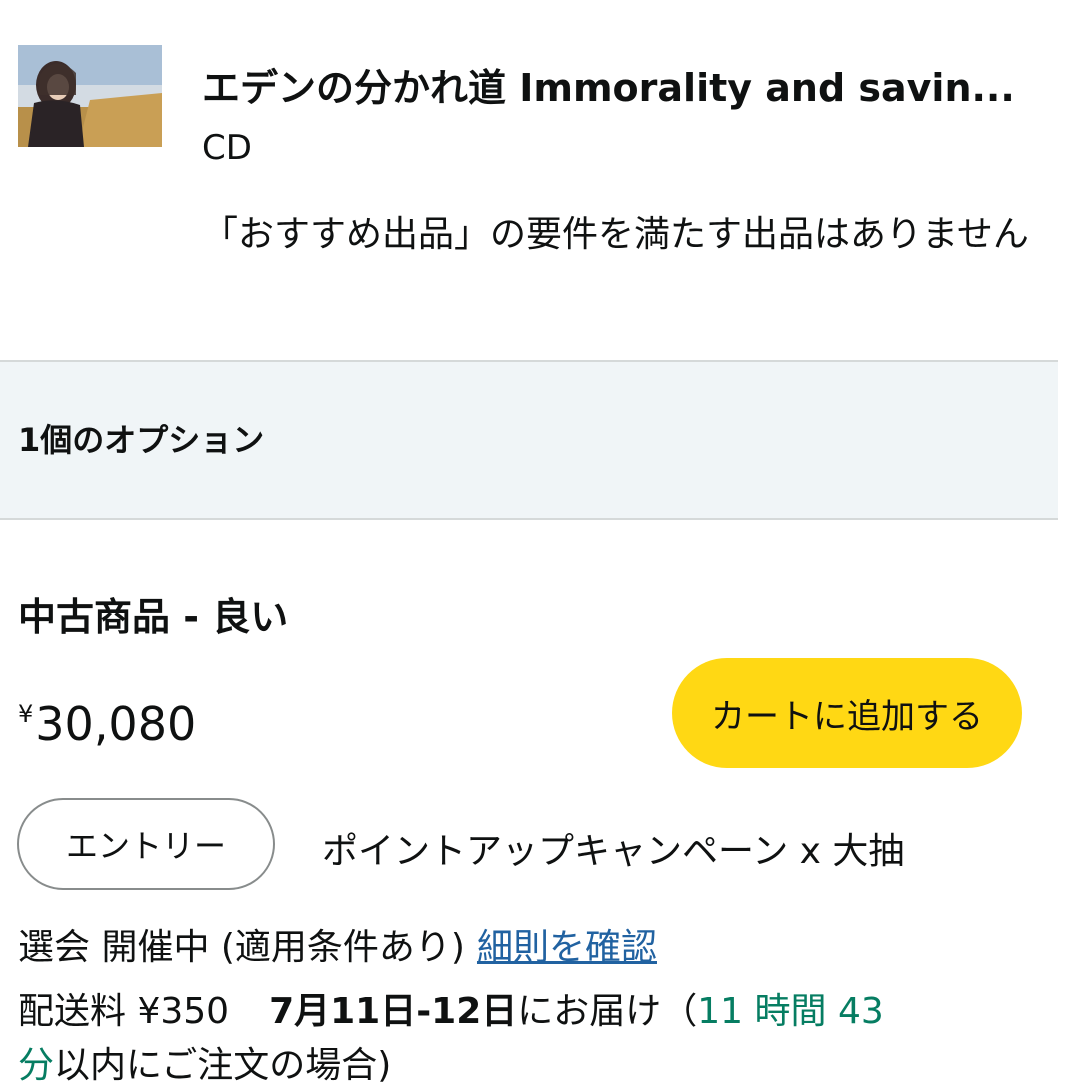 The height and width of the screenshot is (1092, 1080). Describe the element at coordinates (227, 148) in the screenshot. I see `product-format: CD` at that location.